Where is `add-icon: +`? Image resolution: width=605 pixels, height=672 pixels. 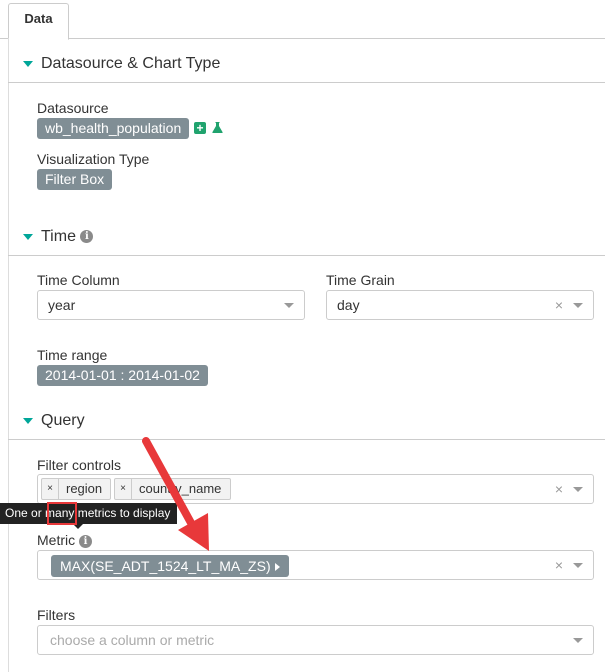 add-icon: + is located at coordinates (200, 128).